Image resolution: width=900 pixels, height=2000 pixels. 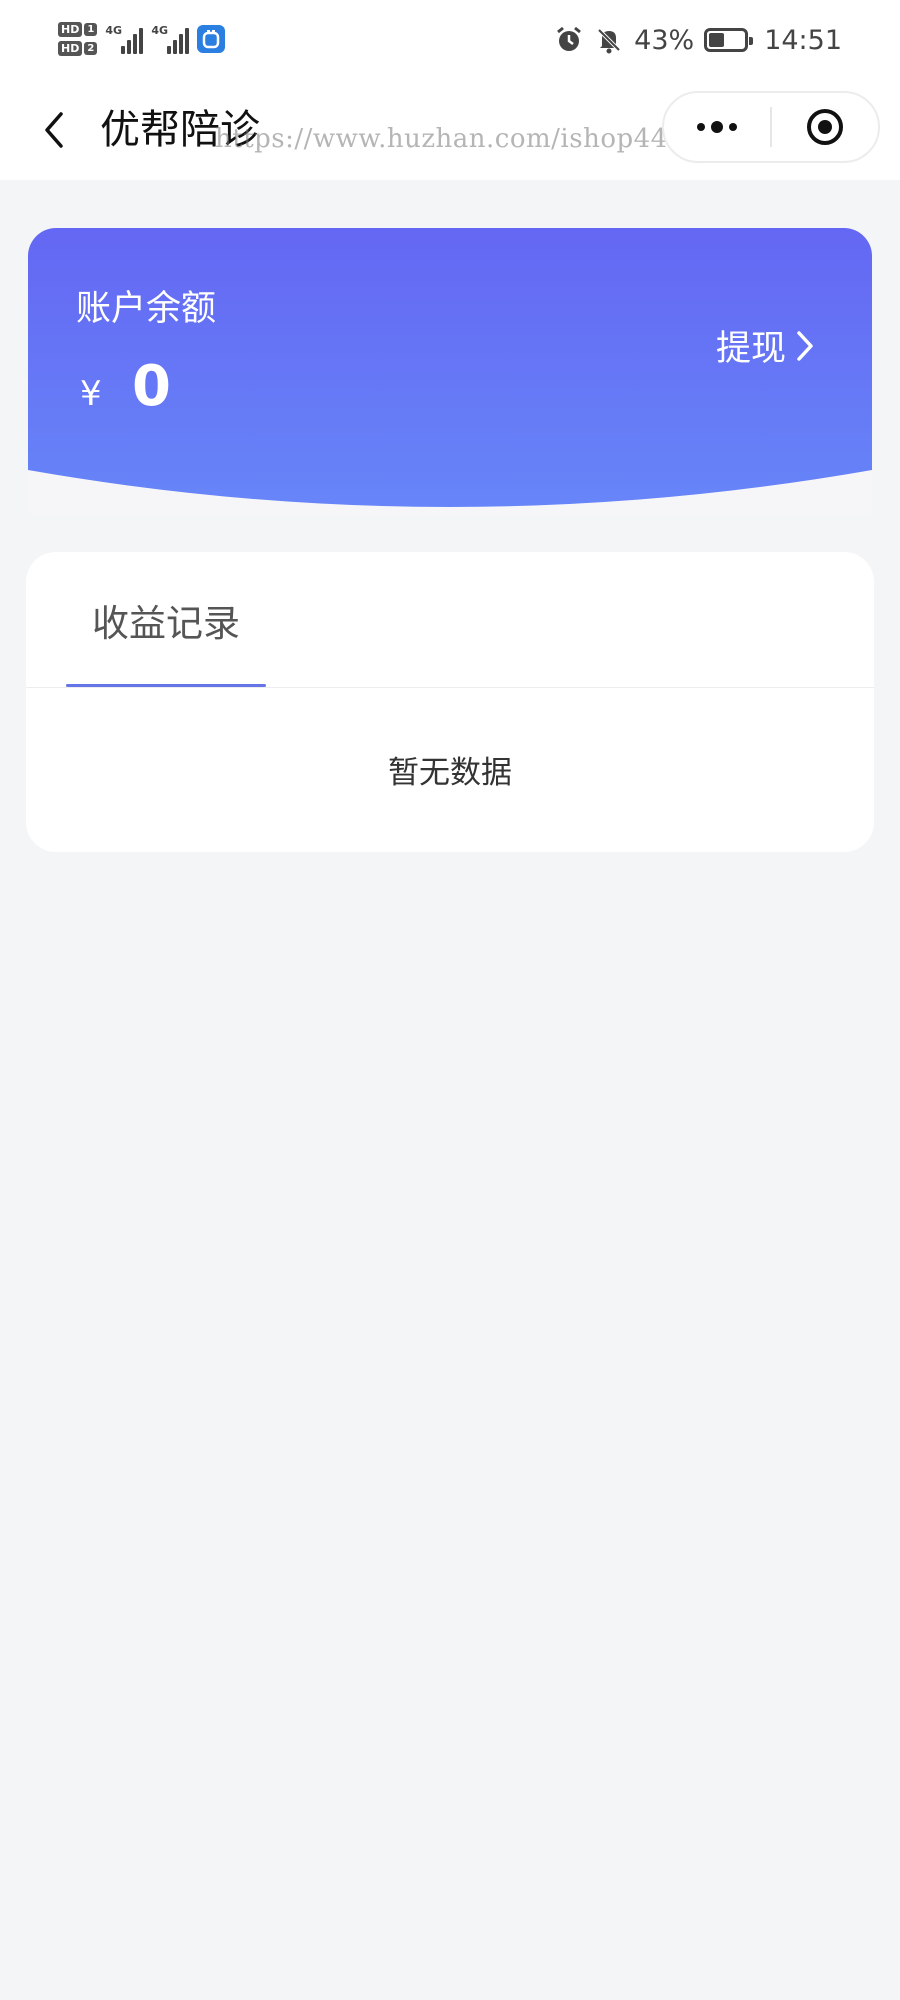 What do you see at coordinates (166, 623) in the screenshot?
I see `tab-label: 收益记录` at bounding box center [166, 623].